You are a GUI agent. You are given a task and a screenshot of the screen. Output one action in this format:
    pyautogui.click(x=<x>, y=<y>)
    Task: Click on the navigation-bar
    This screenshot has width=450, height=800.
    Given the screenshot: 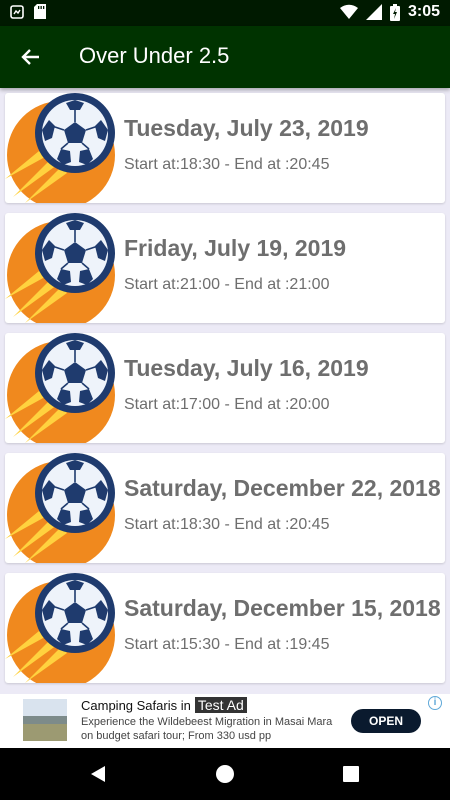 What is the action you would take?
    pyautogui.click(x=225, y=774)
    